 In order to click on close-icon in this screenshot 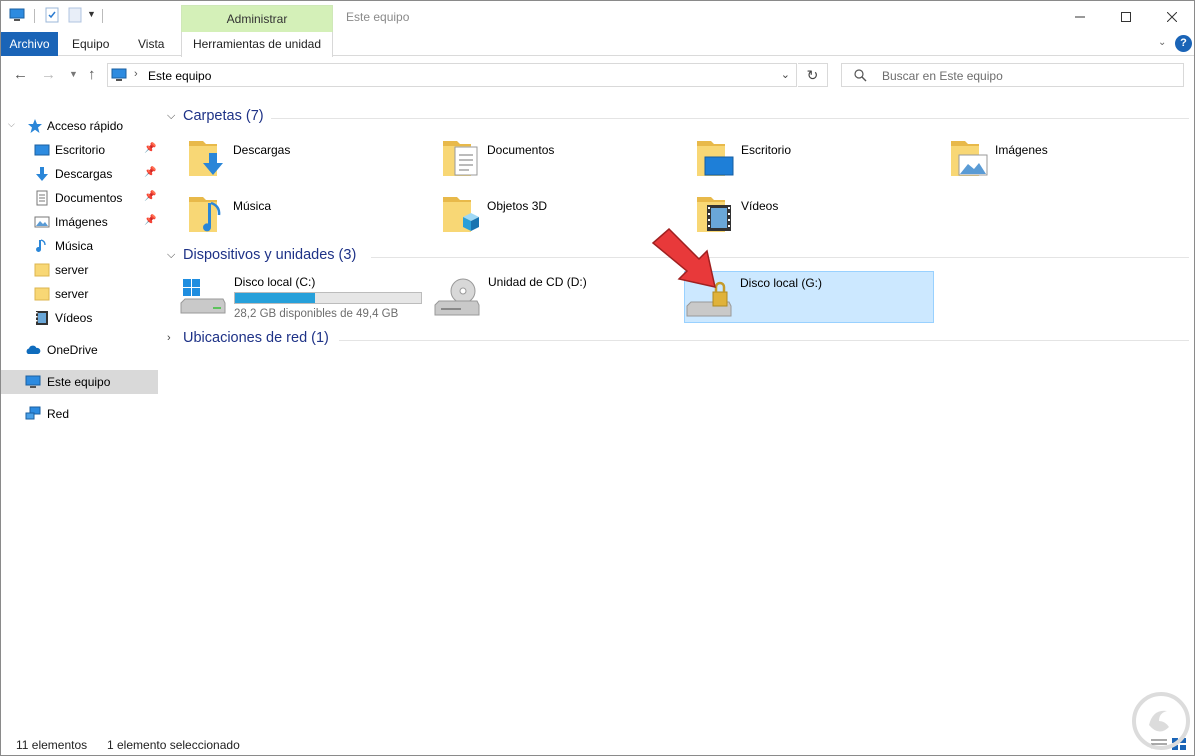, I will do `click(1172, 16)`.